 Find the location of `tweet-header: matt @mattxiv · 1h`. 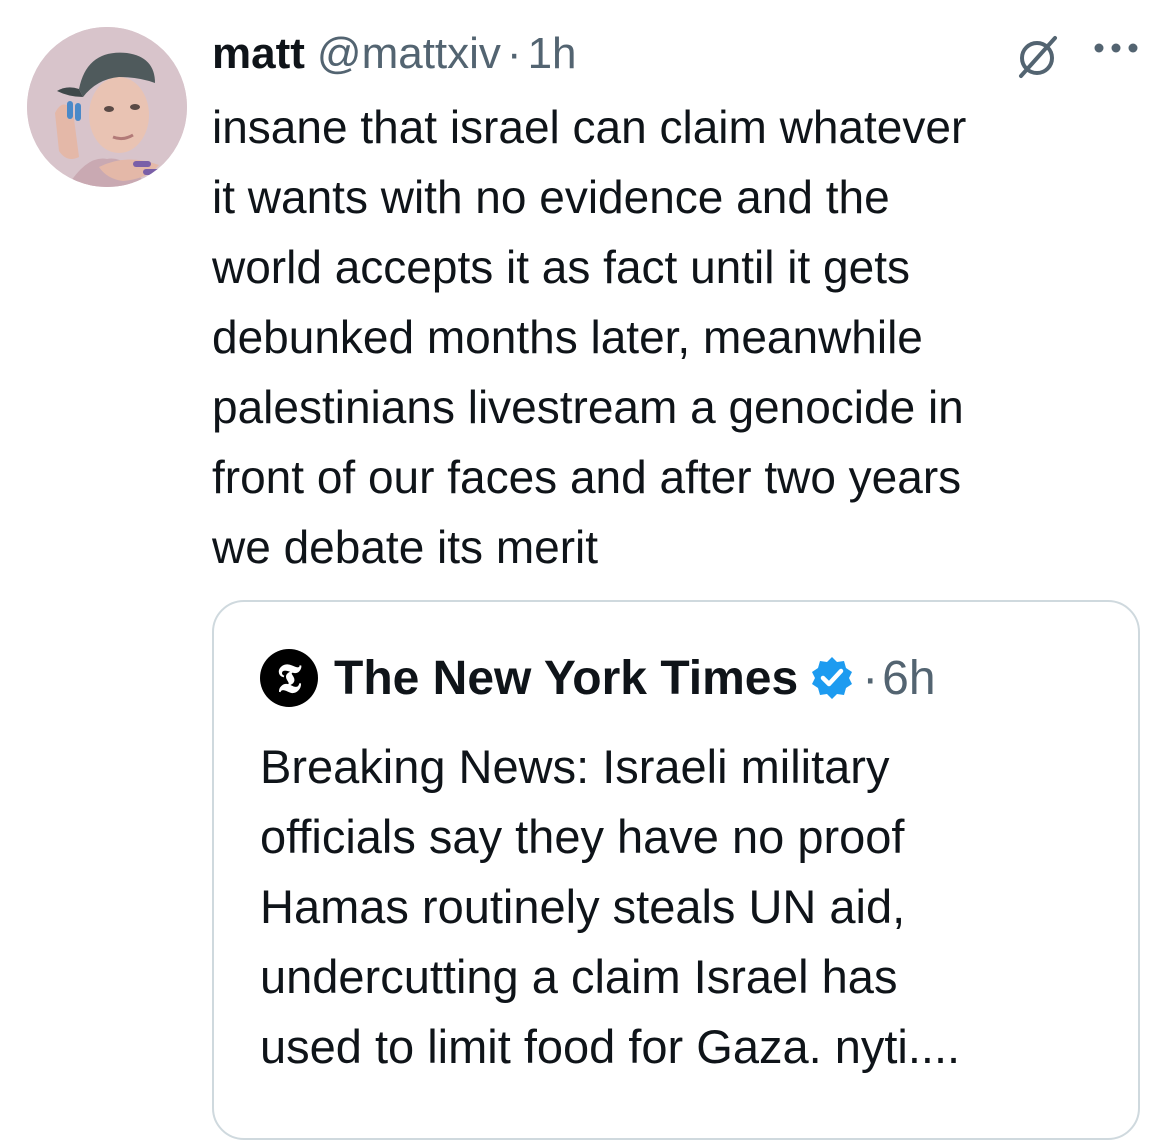

tweet-header: matt @mattxiv · 1h is located at coordinates (394, 54).